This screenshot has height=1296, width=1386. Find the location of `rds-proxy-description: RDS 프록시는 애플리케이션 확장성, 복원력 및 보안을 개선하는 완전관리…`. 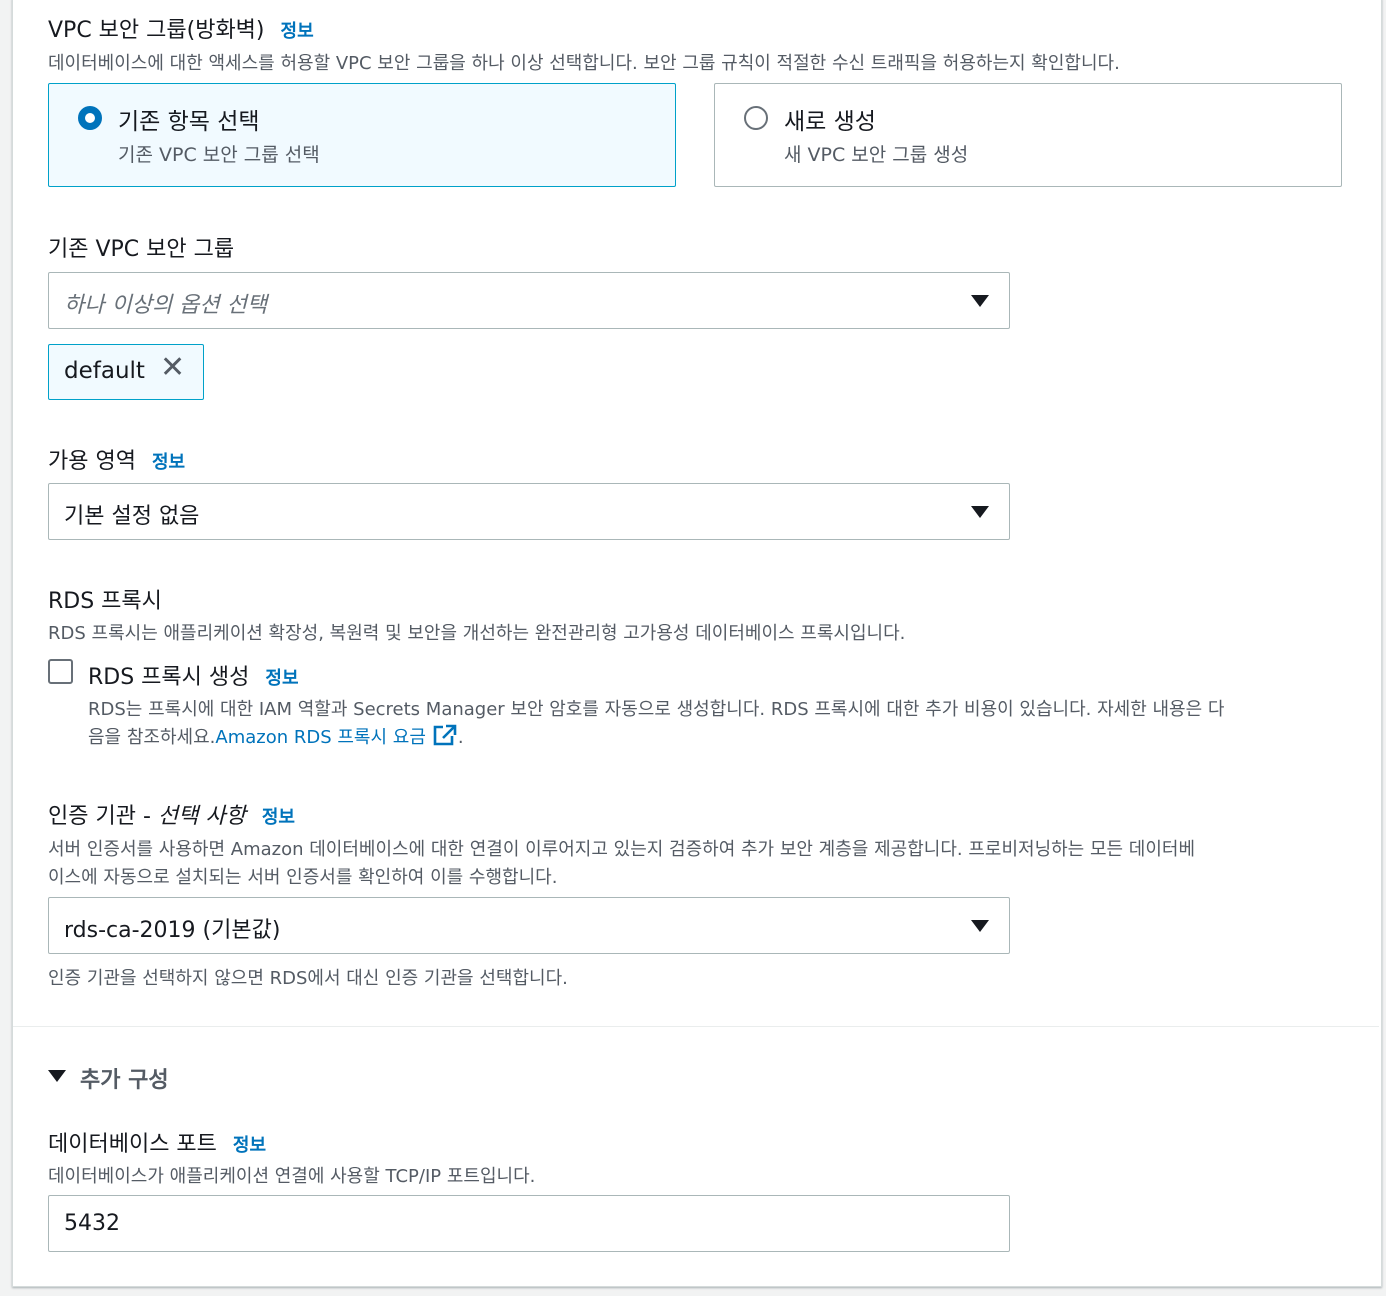

rds-proxy-description: RDS 프록시는 애플리케이션 확장성, 복원력 및 보안을 개선하는 완전관리… is located at coordinates (477, 633).